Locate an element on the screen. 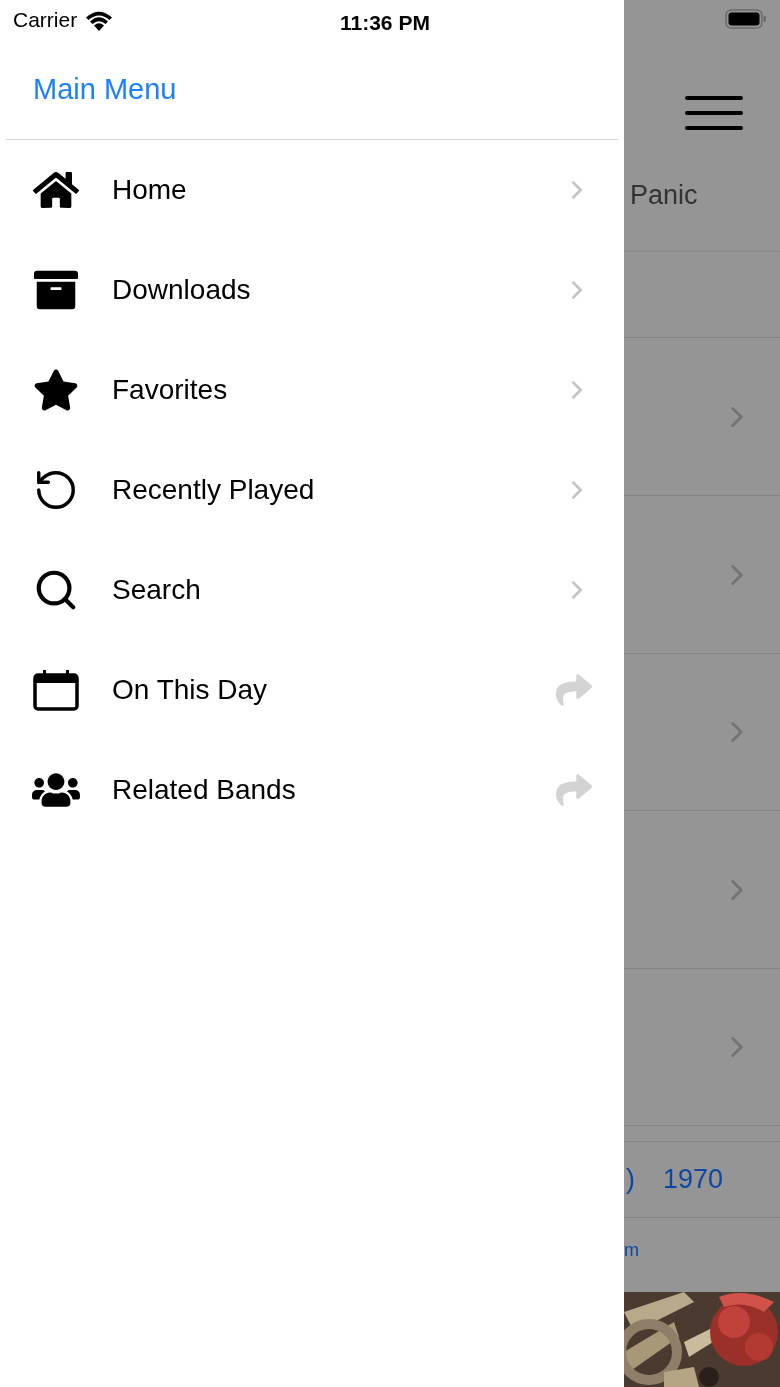  battery-icon is located at coordinates (746, 19).